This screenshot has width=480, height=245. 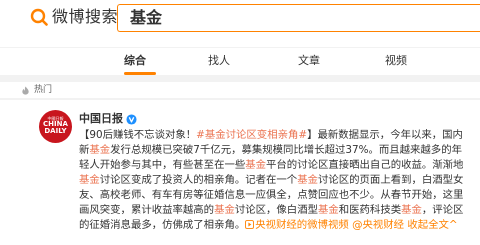 I want to click on verified-badge-icon, so click(x=131, y=119).